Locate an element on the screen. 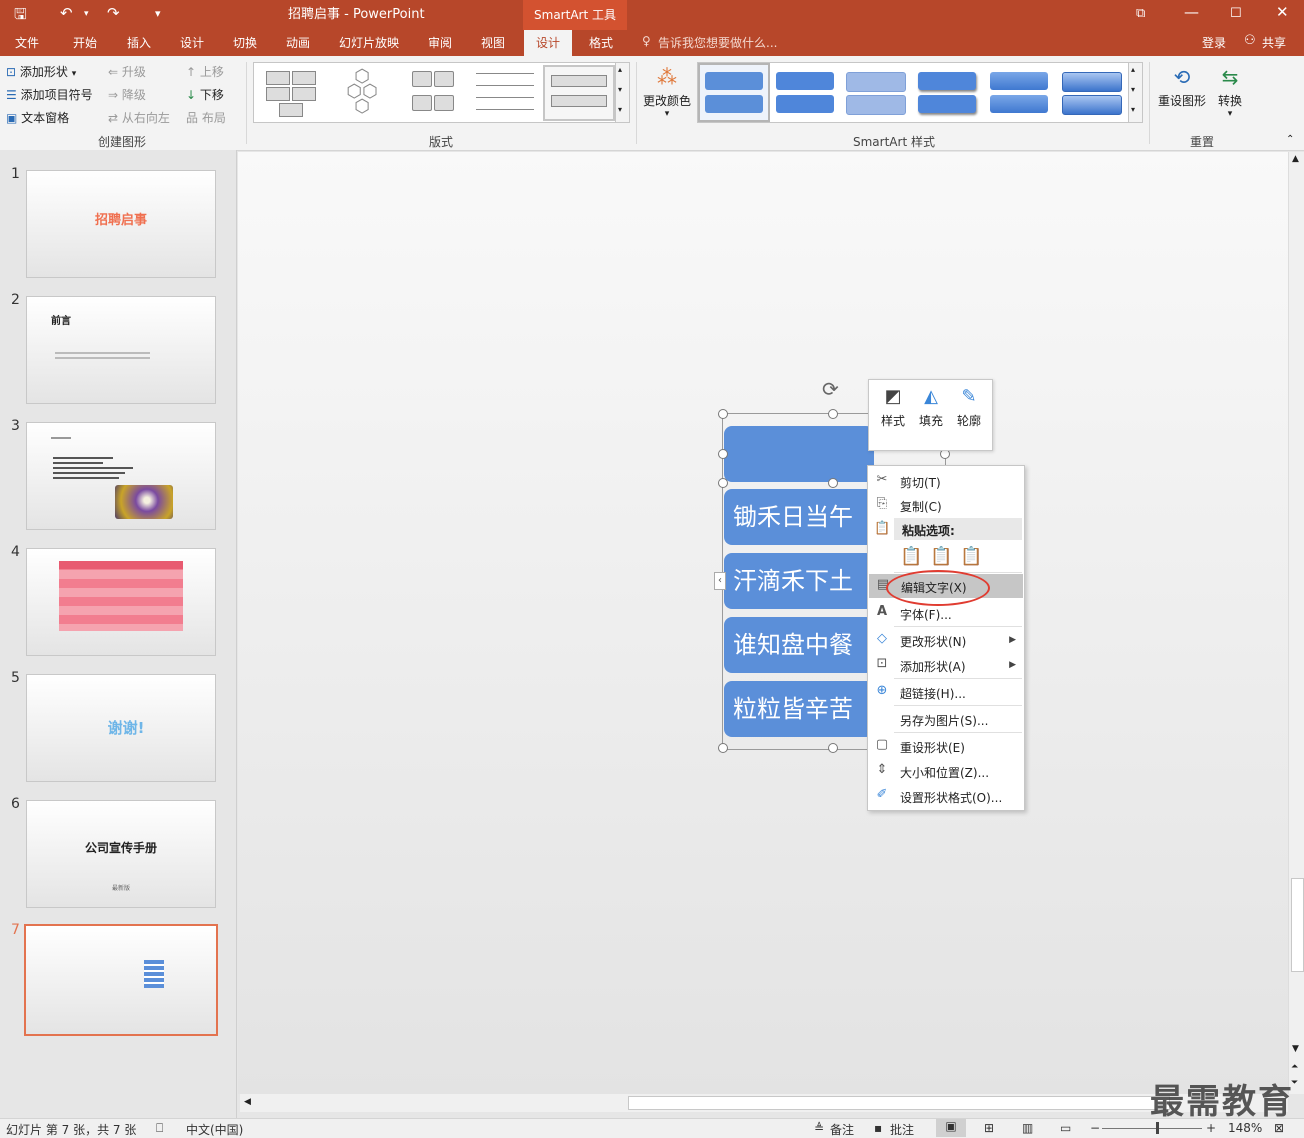 This screenshot has width=1304, height=1138. save-icon: 🖫 is located at coordinates (20, 16).